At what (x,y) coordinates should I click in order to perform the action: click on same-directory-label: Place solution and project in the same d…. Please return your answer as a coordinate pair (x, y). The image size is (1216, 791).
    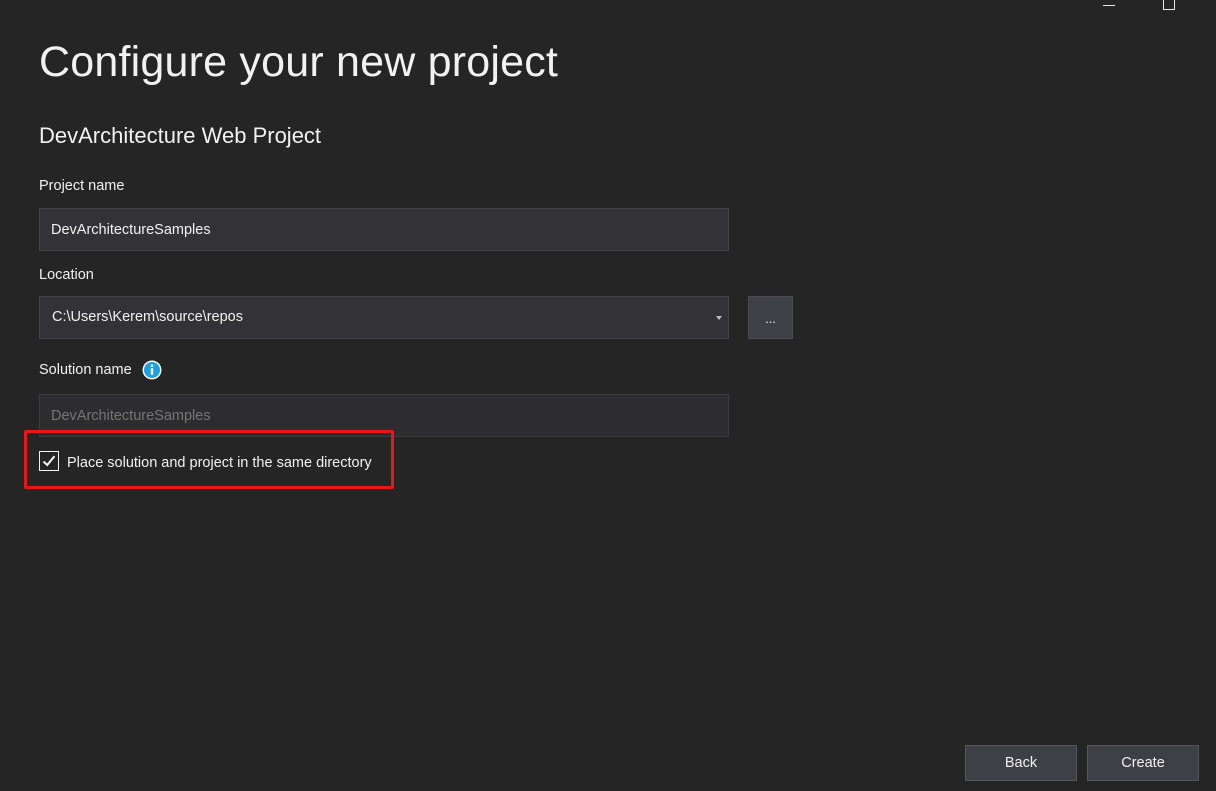
    Looking at the image, I should click on (219, 463).